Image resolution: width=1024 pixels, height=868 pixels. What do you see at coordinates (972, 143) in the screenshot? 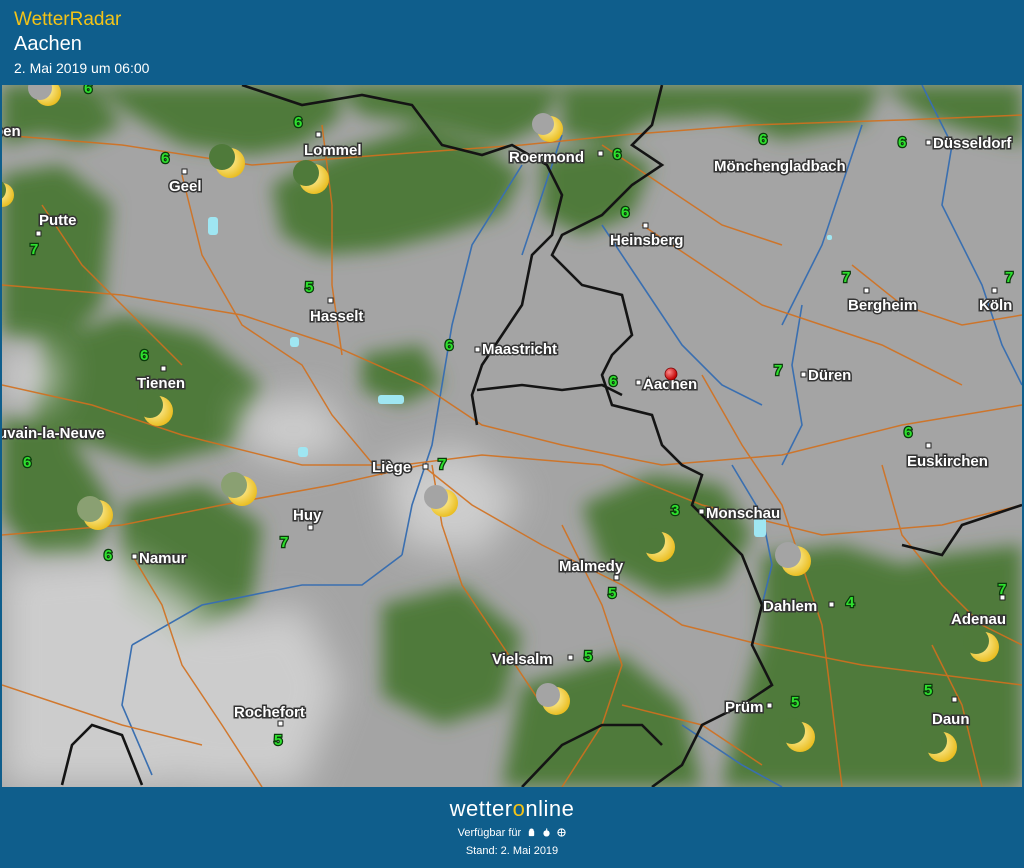
I see `city-label: Düsseldorf` at bounding box center [972, 143].